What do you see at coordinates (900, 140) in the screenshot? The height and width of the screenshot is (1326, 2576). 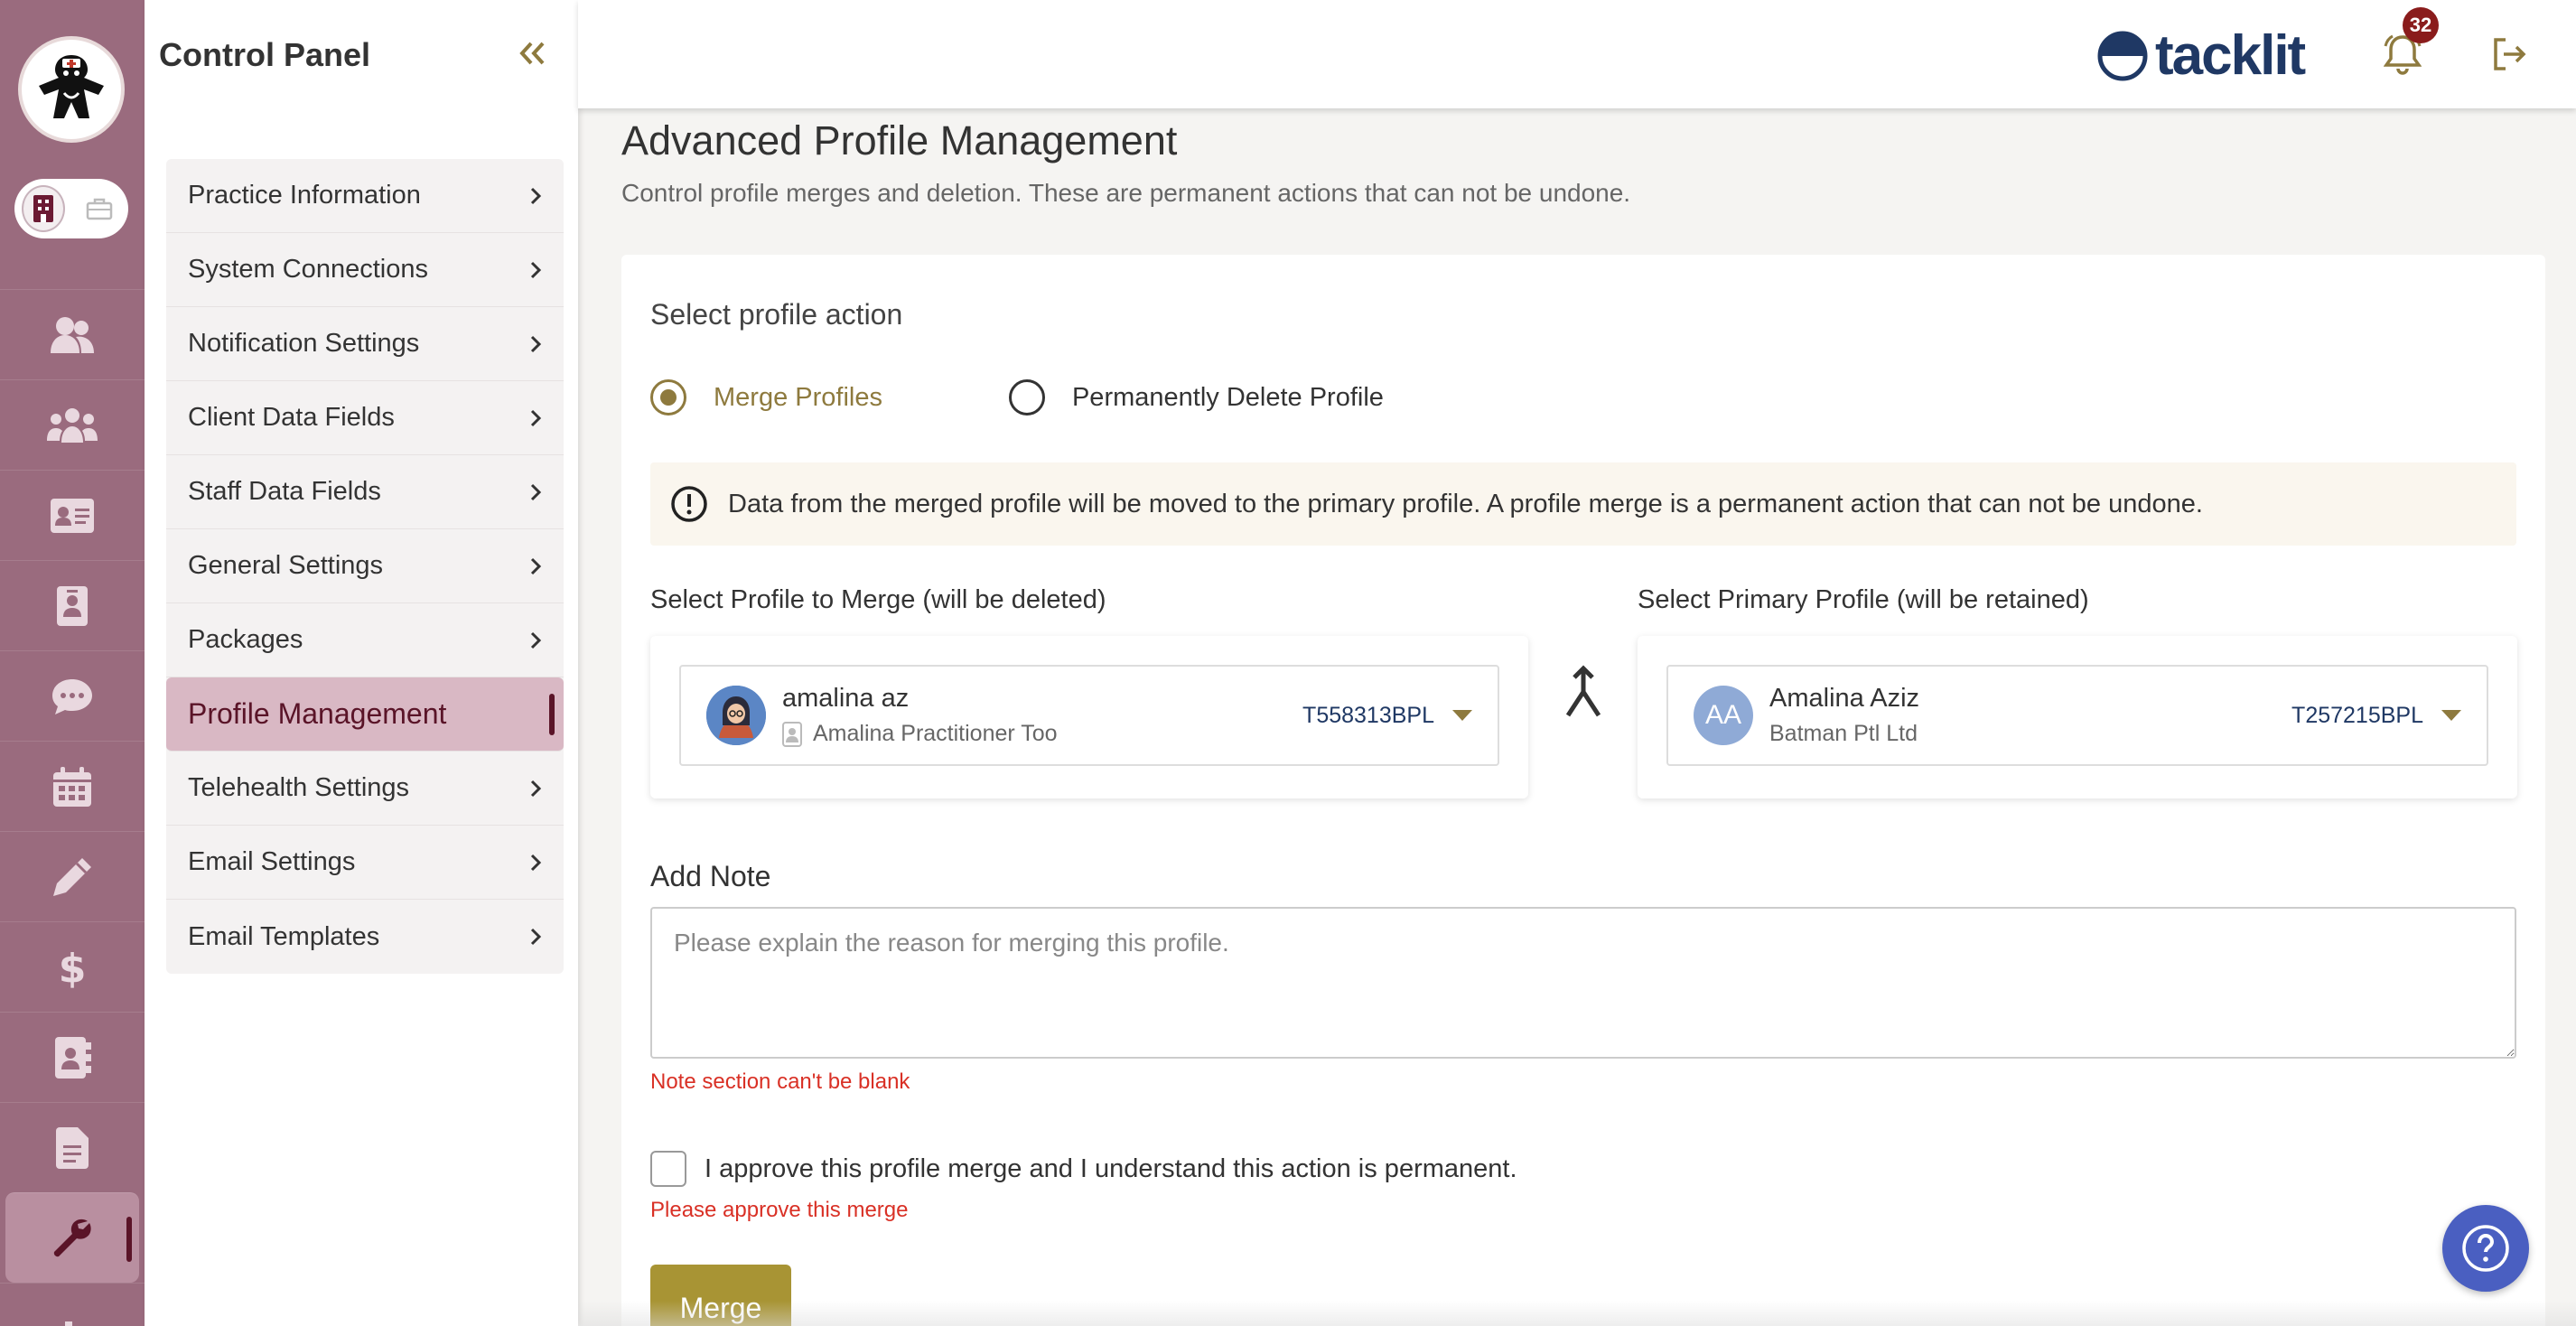 I see `page-title: Advanced Profile Management` at bounding box center [900, 140].